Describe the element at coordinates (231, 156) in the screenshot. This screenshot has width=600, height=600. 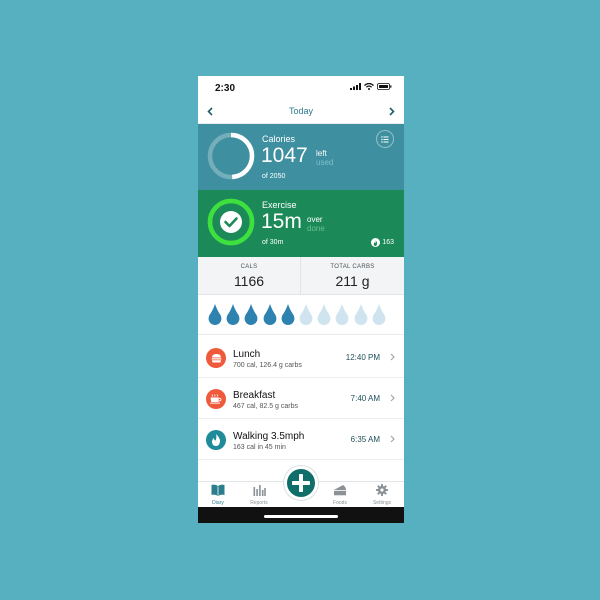
I see `calories-ring` at that location.